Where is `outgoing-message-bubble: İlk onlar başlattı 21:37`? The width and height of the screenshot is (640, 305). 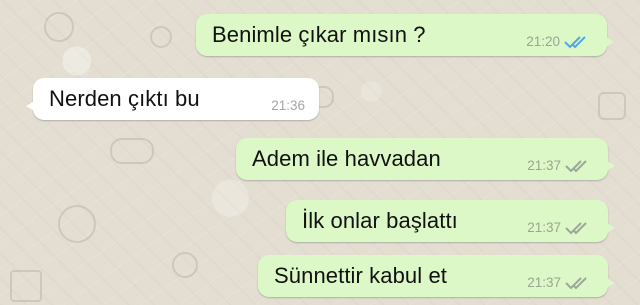 outgoing-message-bubble: İlk onlar başlattı 21:37 is located at coordinates (450, 221).